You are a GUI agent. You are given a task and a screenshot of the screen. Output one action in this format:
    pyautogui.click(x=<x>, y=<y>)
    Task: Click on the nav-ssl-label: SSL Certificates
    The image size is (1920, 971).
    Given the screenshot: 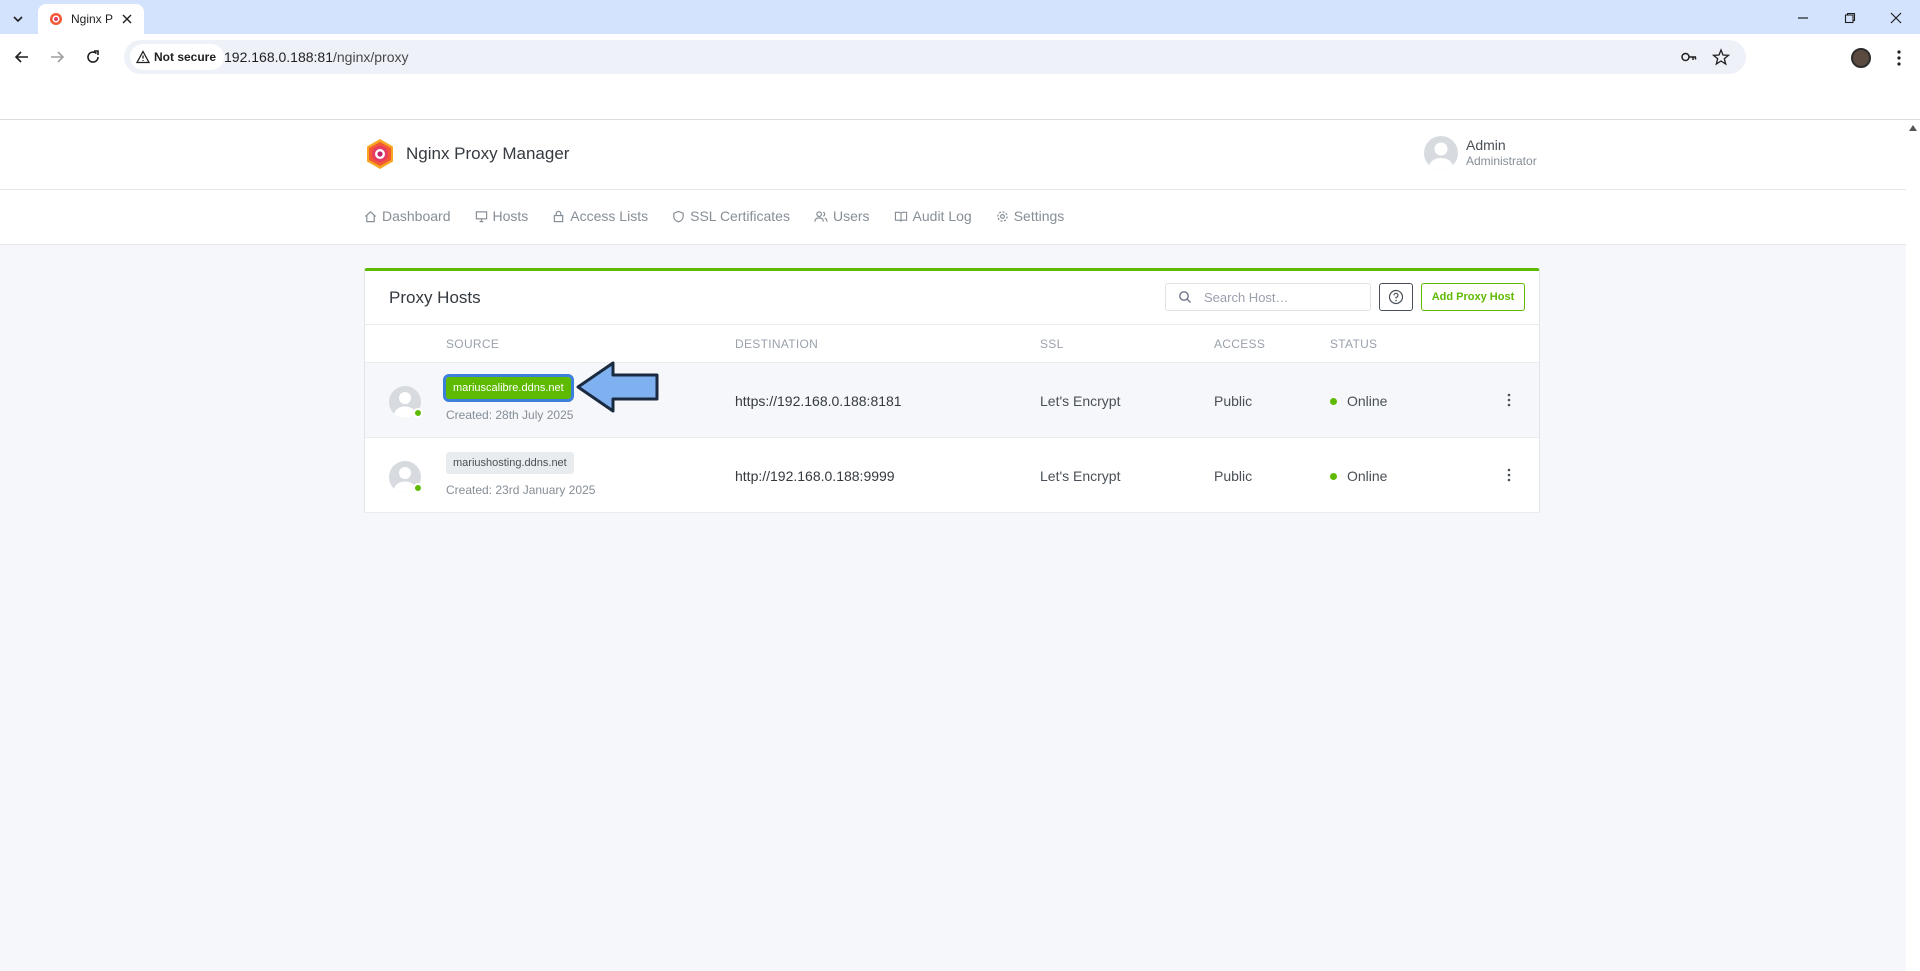 What is the action you would take?
    pyautogui.click(x=740, y=216)
    